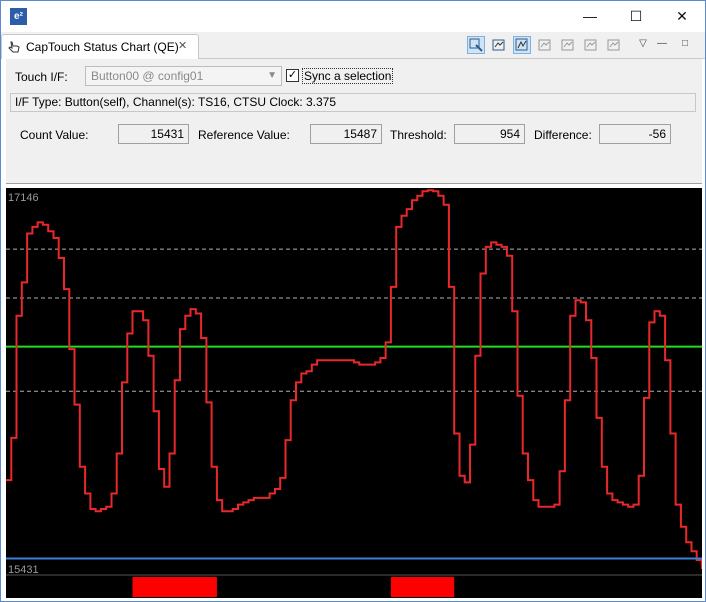 This screenshot has height=602, width=706. What do you see at coordinates (522, 45) in the screenshot?
I see `chart-auto-icon` at bounding box center [522, 45].